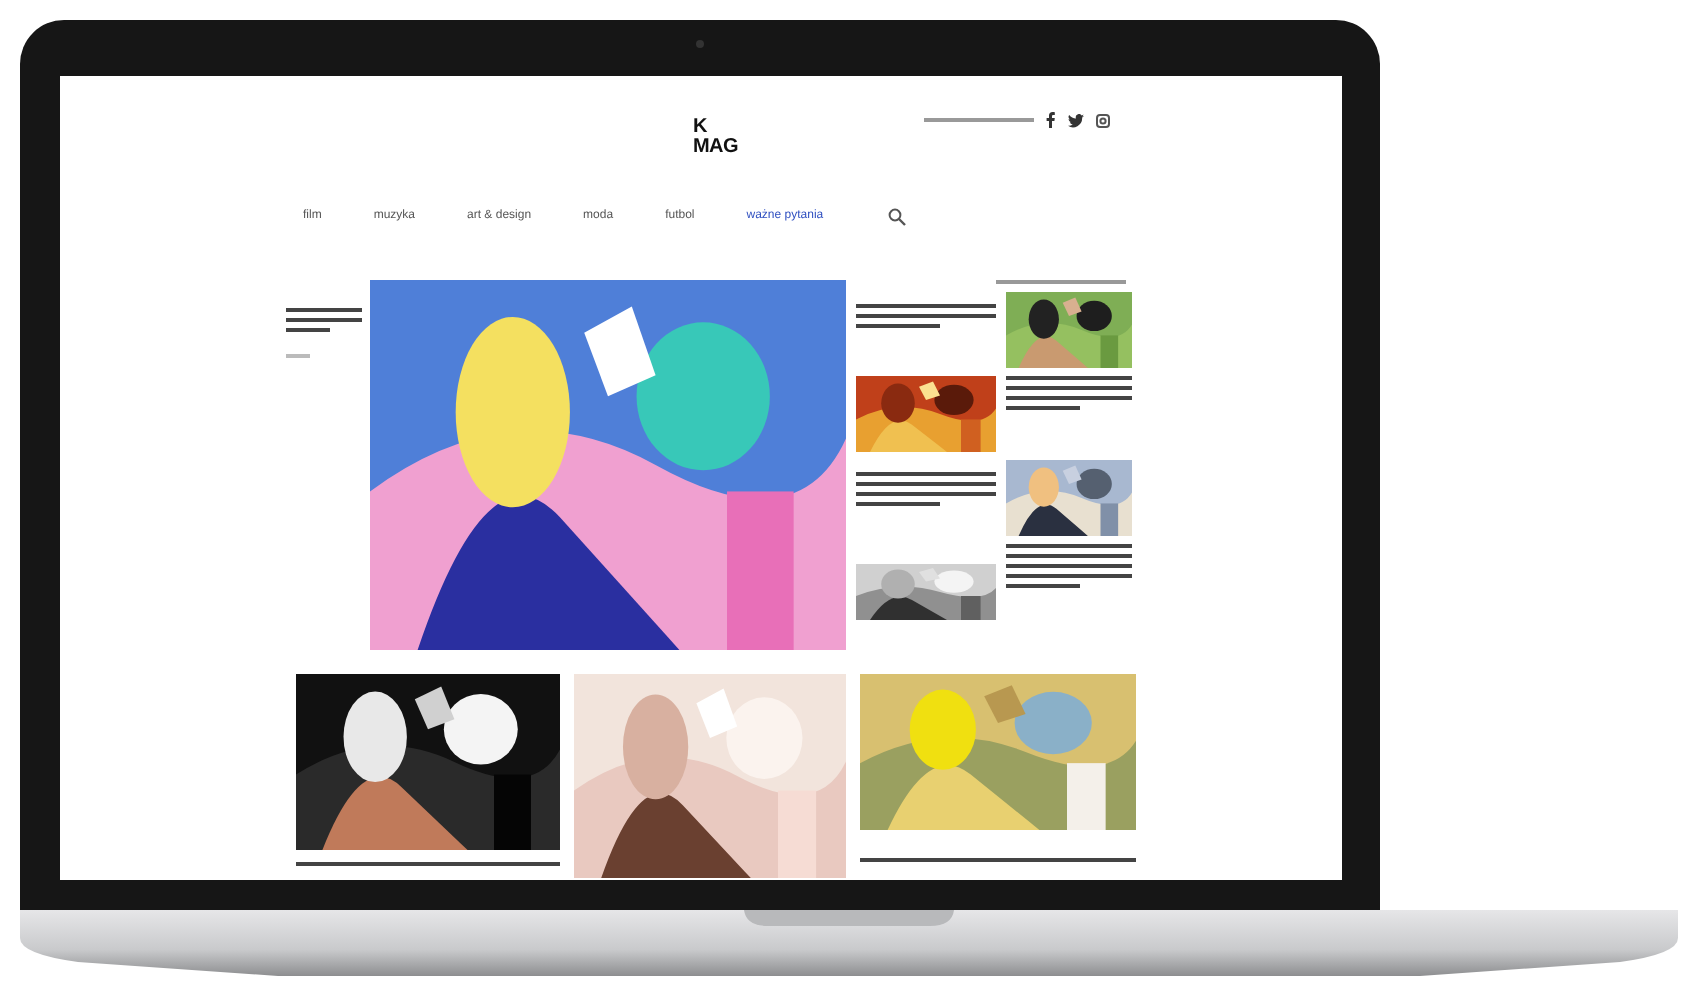 The height and width of the screenshot is (986, 1698). Describe the element at coordinates (723, 138) in the screenshot. I see `logo: K MAG` at that location.